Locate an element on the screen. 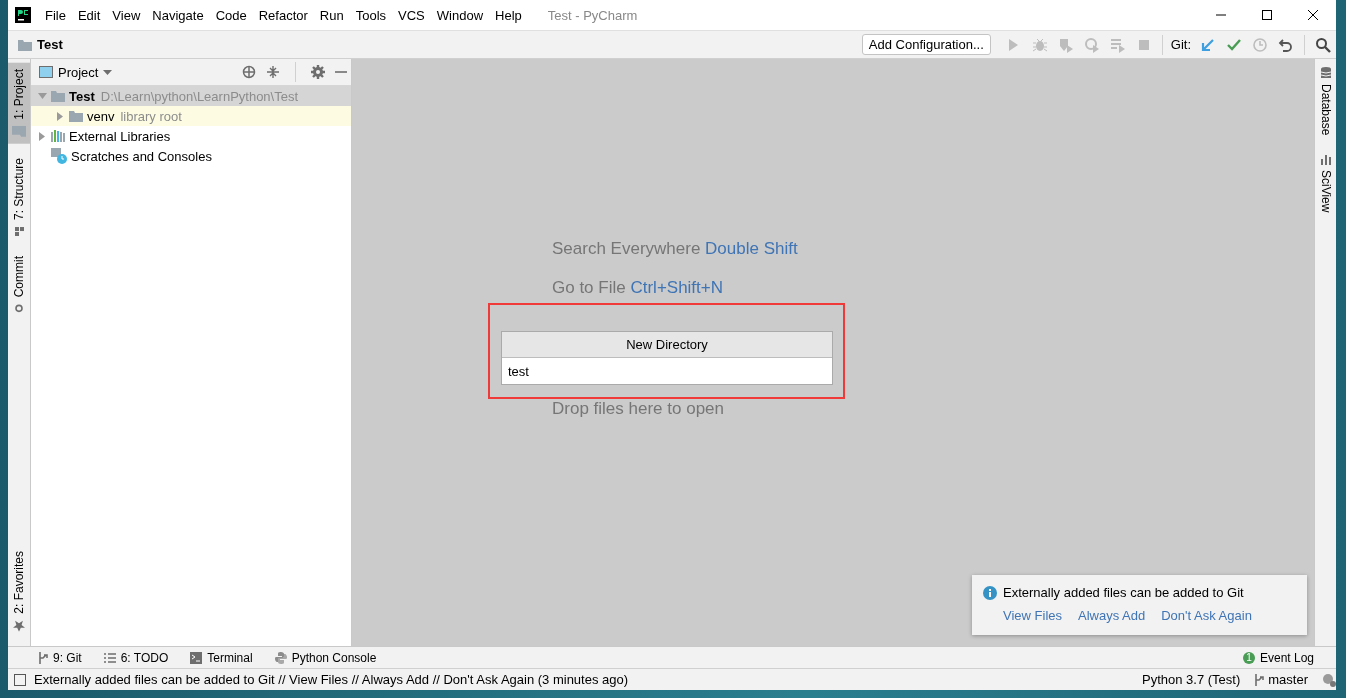 Image resolution: width=1346 pixels, height=698 pixels. collapse-icon is located at coordinates (273, 72).